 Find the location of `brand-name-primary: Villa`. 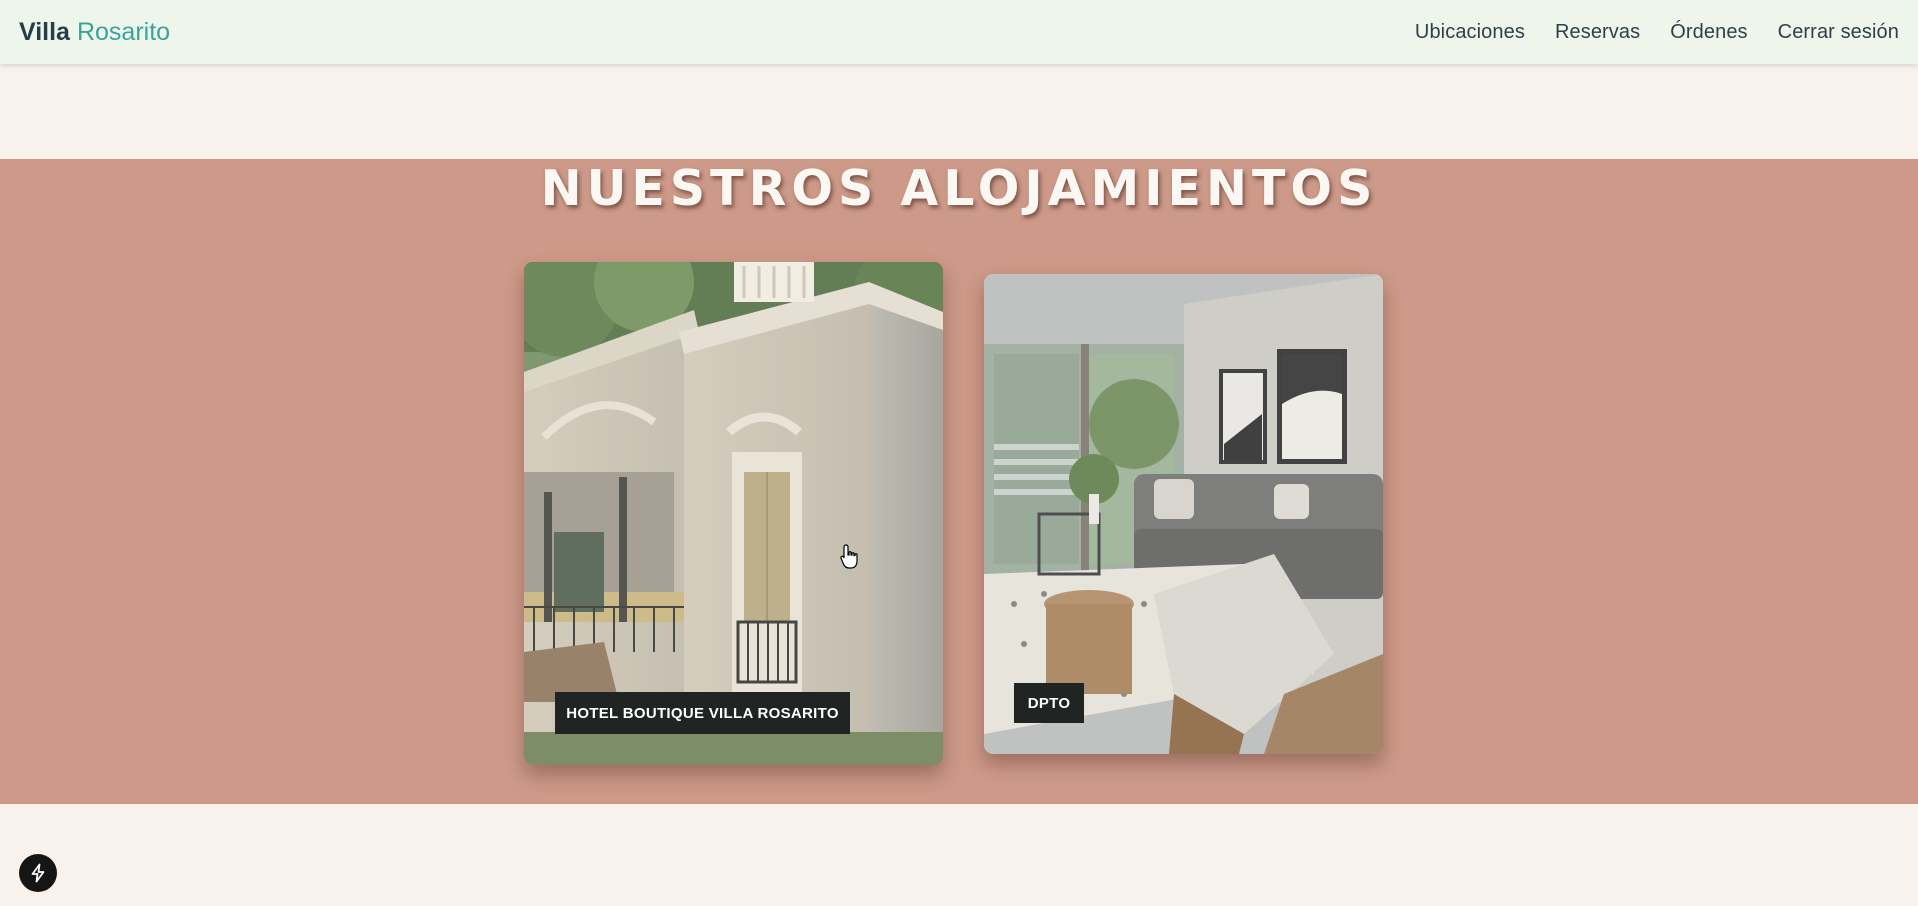

brand-name-primary: Villa is located at coordinates (44, 31).